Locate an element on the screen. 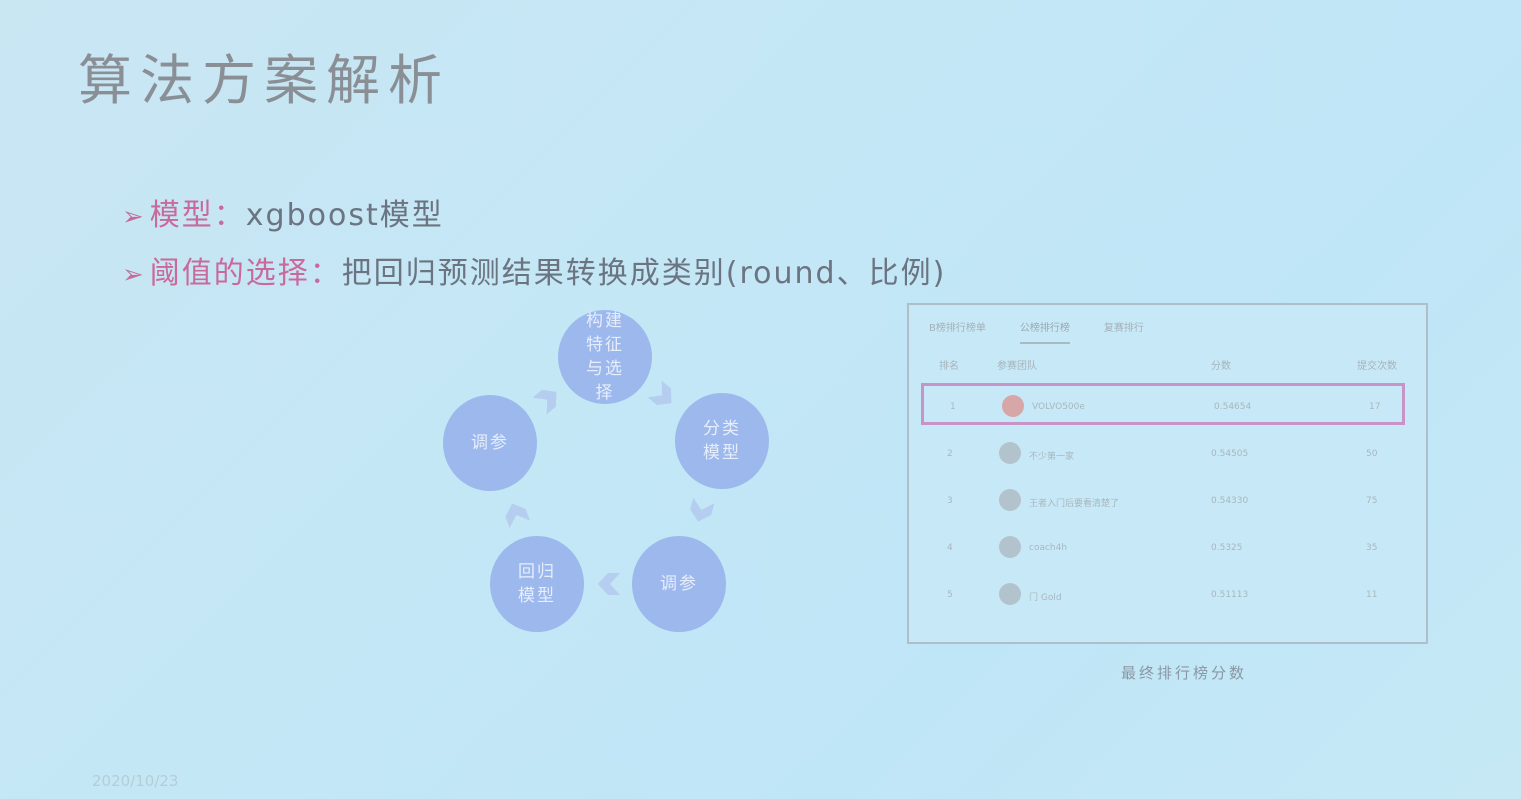 The width and height of the screenshot is (1521, 799). tab-rematch-leaderboard: 复赛排行 is located at coordinates (1123, 328).